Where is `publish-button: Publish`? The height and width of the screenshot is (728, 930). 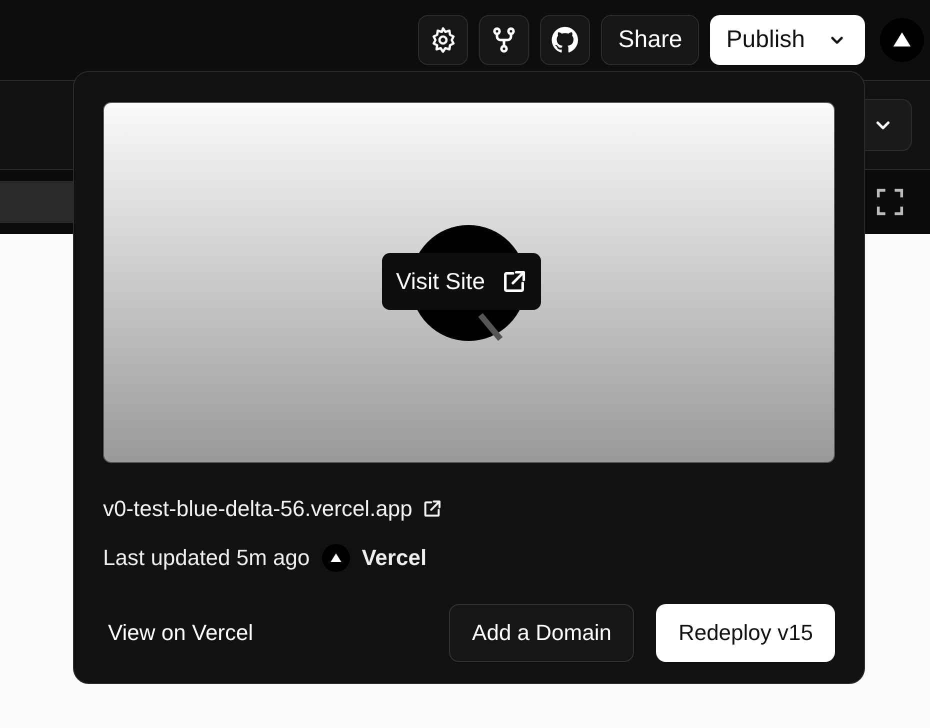
publish-button: Publish is located at coordinates (787, 40).